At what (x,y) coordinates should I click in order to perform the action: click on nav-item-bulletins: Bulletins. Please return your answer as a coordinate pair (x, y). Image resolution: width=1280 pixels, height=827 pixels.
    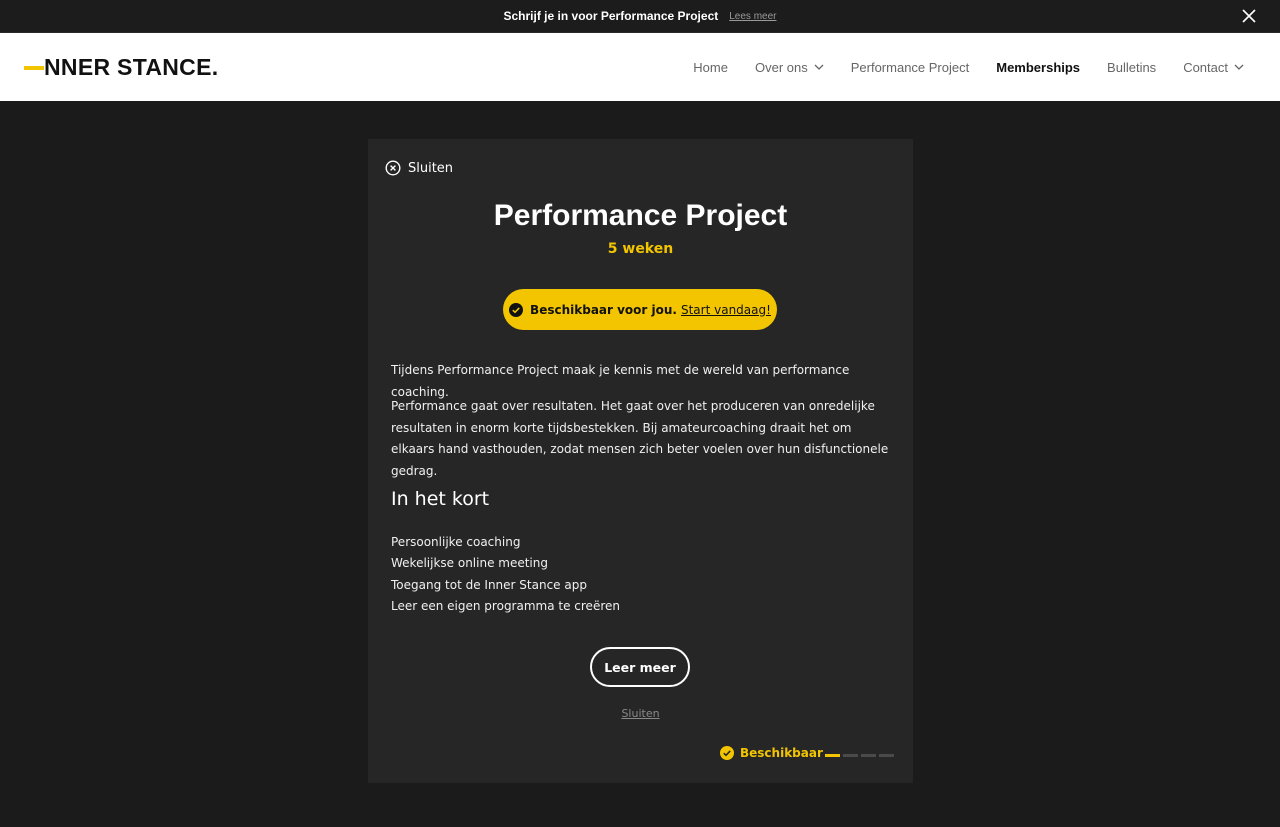
    Looking at the image, I should click on (1131, 67).